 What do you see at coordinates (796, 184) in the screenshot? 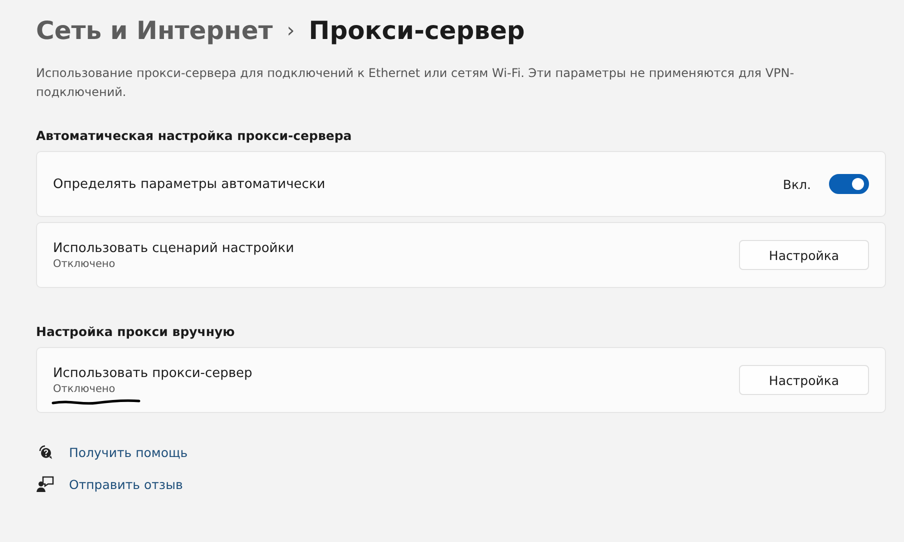
I see `toggle-state-label: Вкл.` at bounding box center [796, 184].